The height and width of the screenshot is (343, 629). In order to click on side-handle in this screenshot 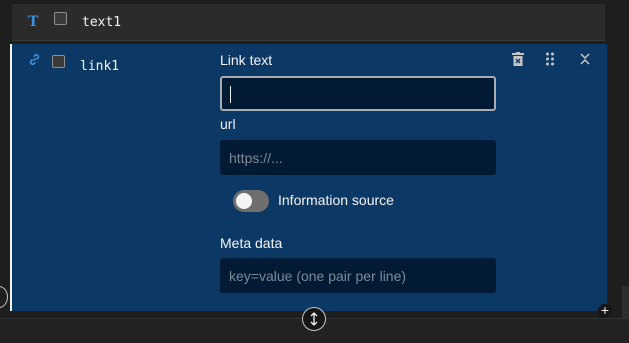, I will do `click(4, 297)`.